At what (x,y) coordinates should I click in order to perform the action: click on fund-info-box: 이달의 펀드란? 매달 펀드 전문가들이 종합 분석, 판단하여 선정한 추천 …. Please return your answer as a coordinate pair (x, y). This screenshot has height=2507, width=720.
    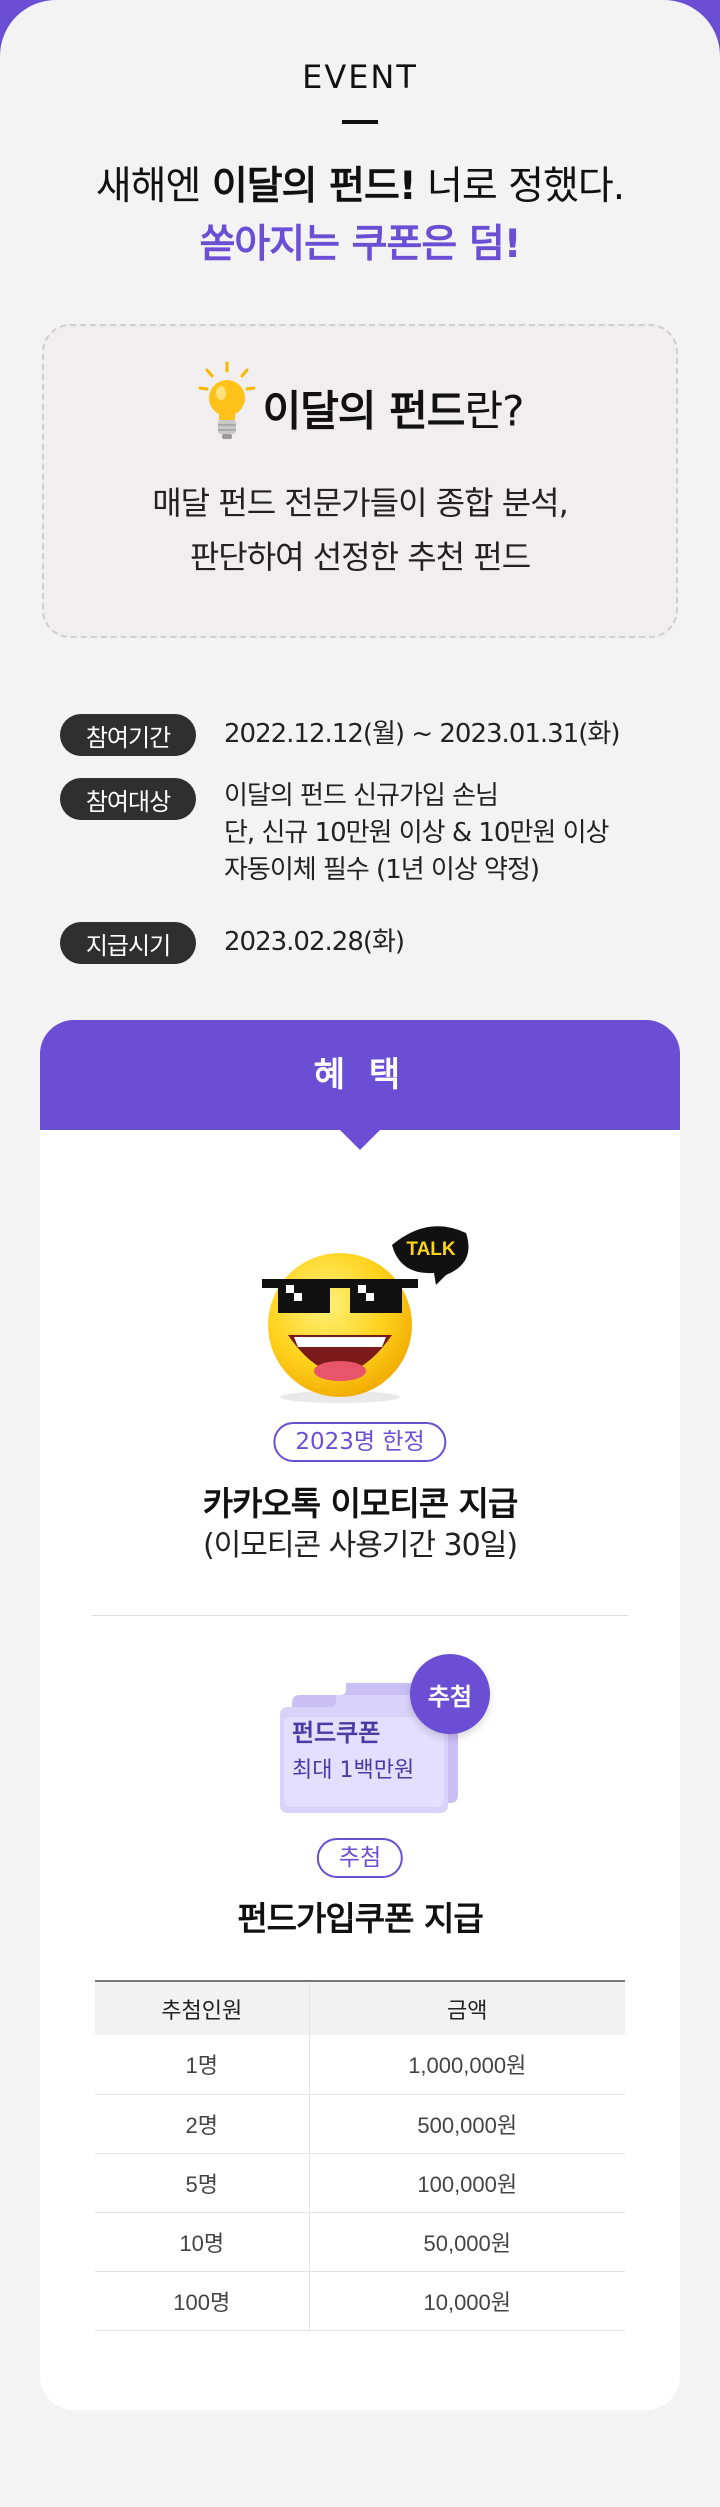
    Looking at the image, I should click on (360, 481).